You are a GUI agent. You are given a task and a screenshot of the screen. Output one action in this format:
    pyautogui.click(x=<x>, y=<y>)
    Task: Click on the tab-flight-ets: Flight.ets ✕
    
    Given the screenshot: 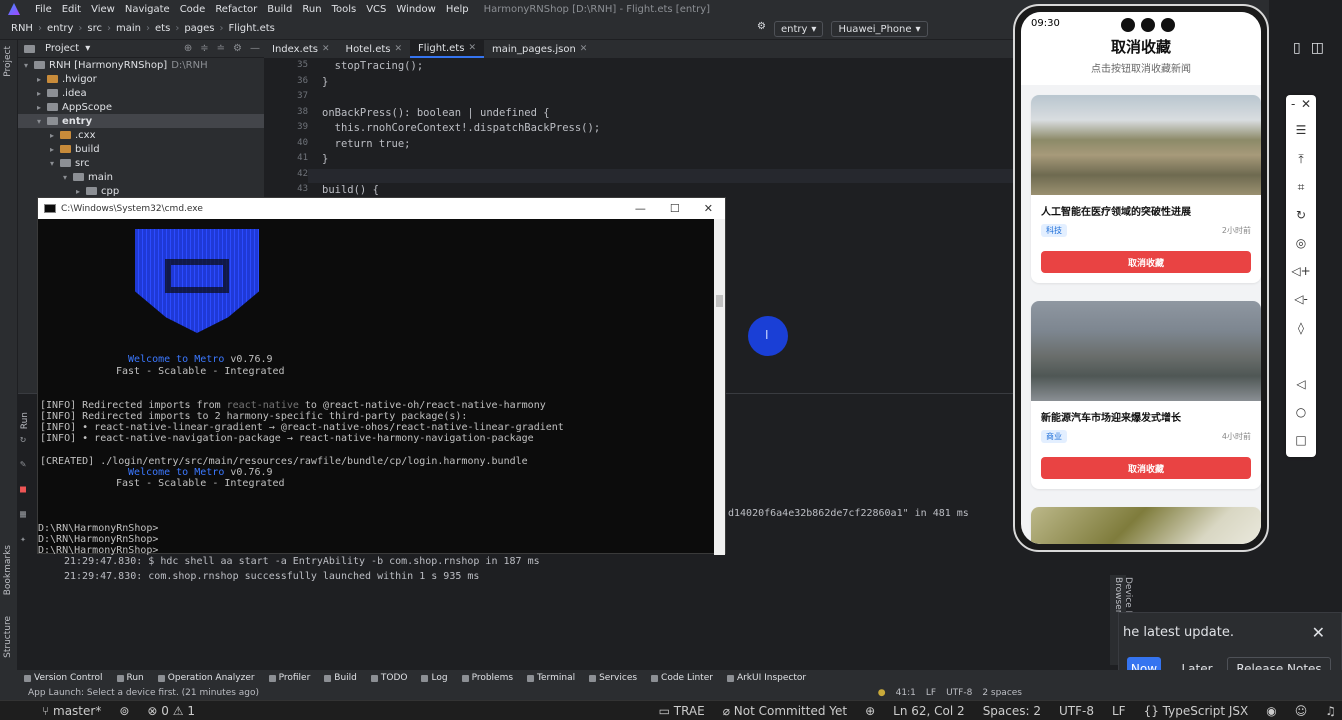 What is the action you would take?
    pyautogui.click(x=447, y=49)
    